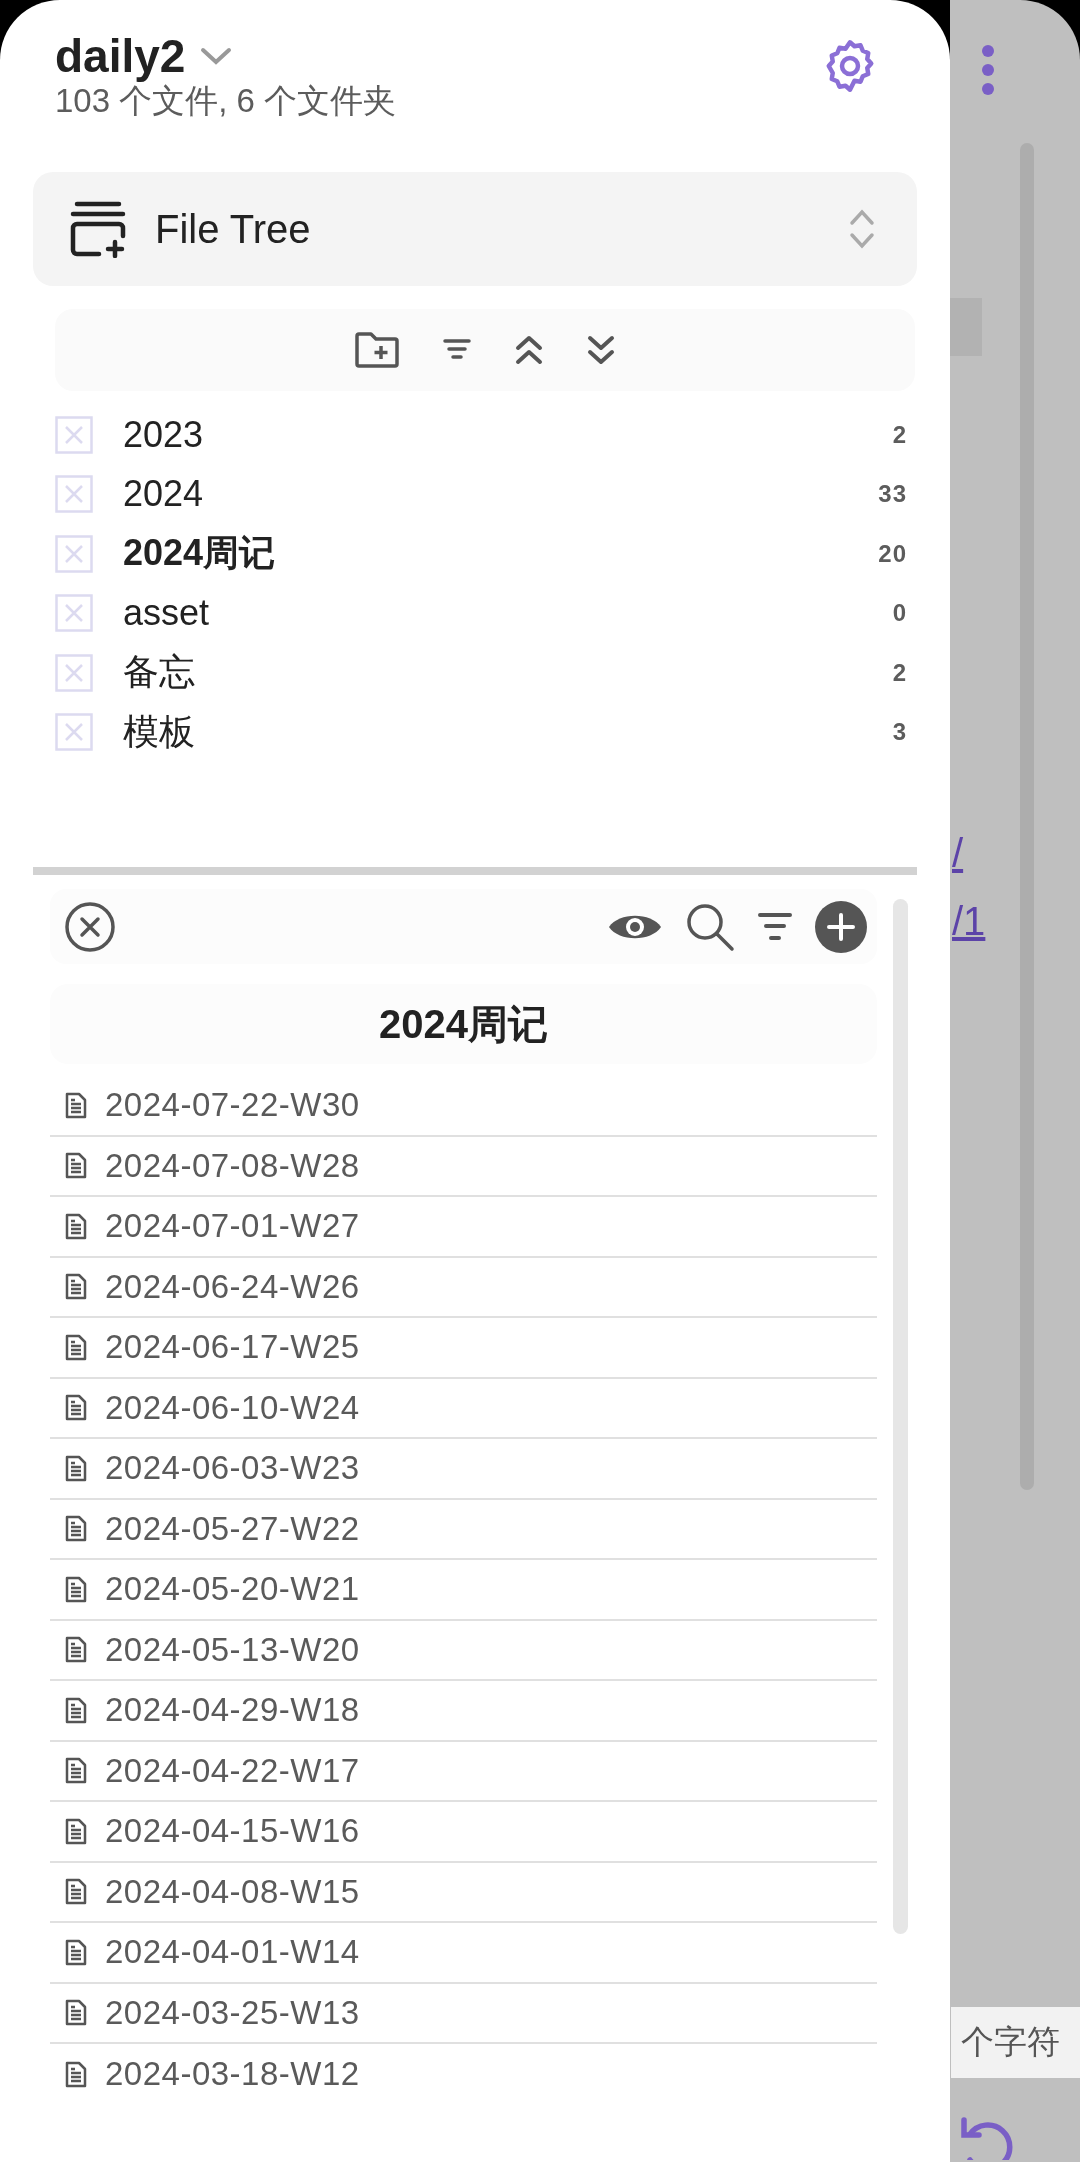  I want to click on file-name: 2024-06-10-W24, so click(232, 1407).